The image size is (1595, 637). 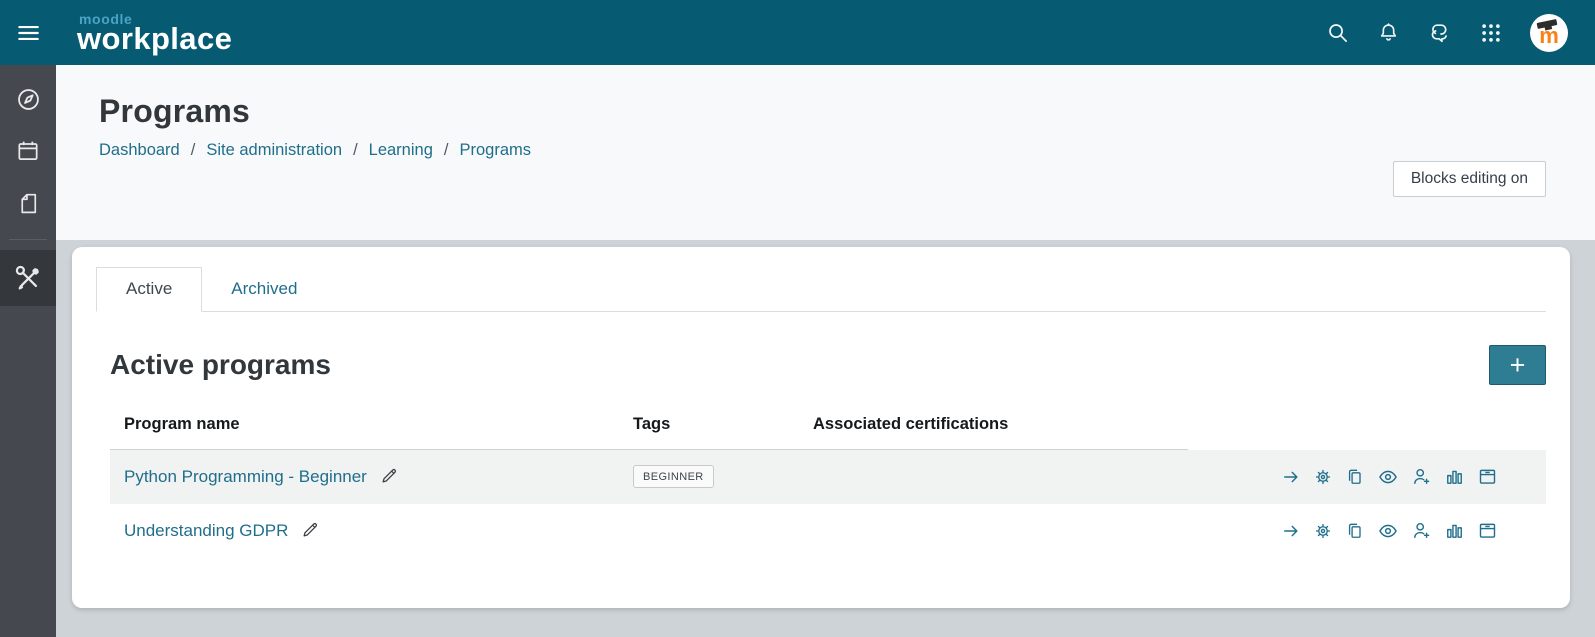 I want to click on add-program-button: +, so click(x=1517, y=365).